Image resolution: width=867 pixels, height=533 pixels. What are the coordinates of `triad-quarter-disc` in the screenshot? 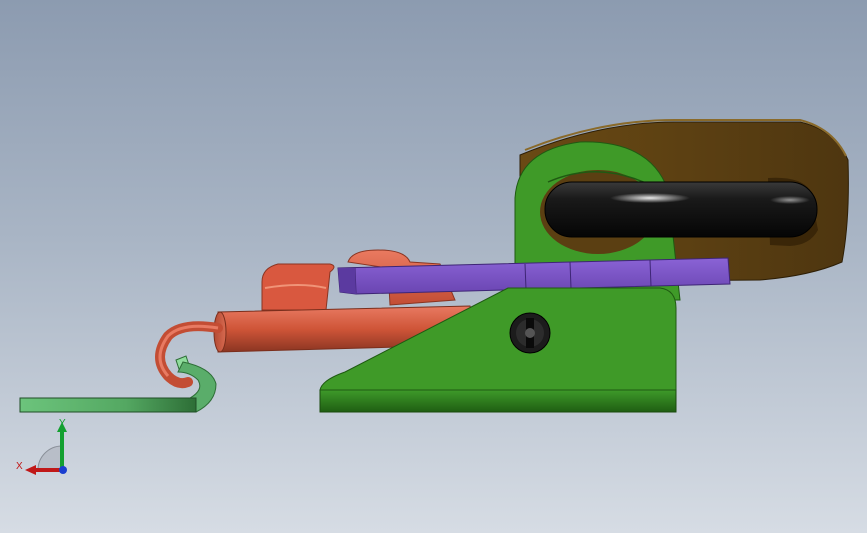 It's located at (50, 458).